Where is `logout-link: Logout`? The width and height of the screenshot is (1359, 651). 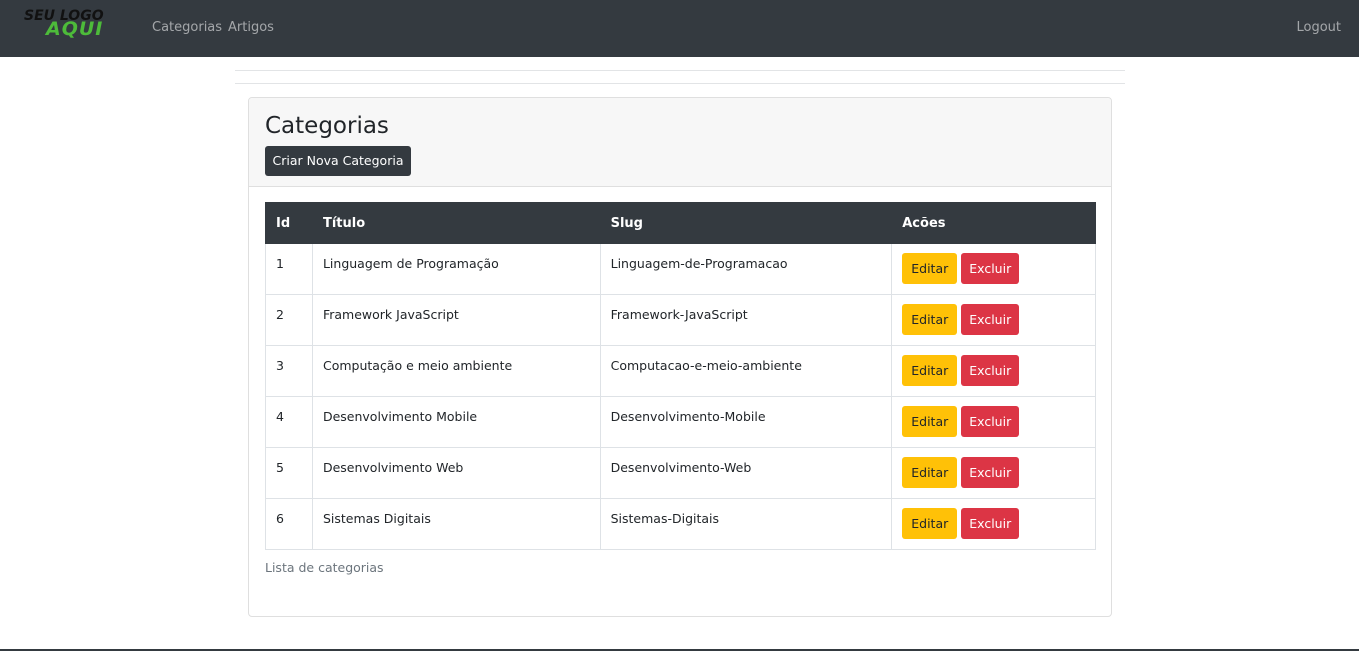
logout-link: Logout is located at coordinates (1318, 27).